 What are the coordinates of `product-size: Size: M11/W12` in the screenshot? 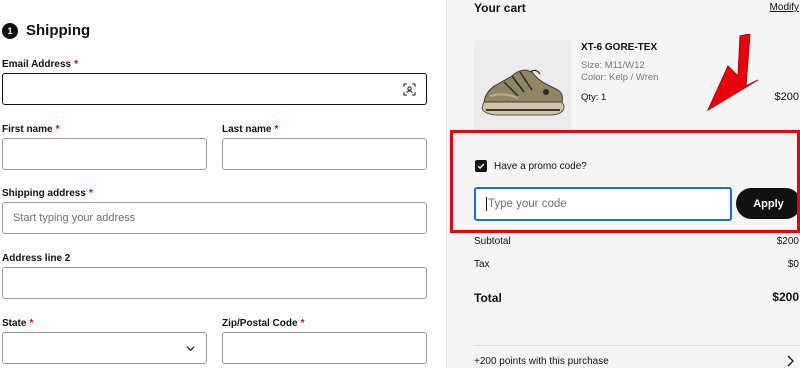 It's located at (613, 65).